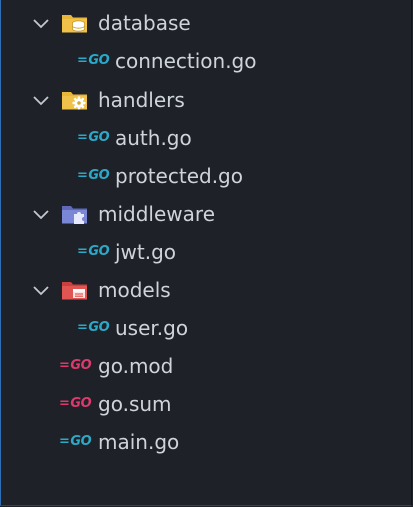  I want to click on folder-label: middleware, so click(156, 214).